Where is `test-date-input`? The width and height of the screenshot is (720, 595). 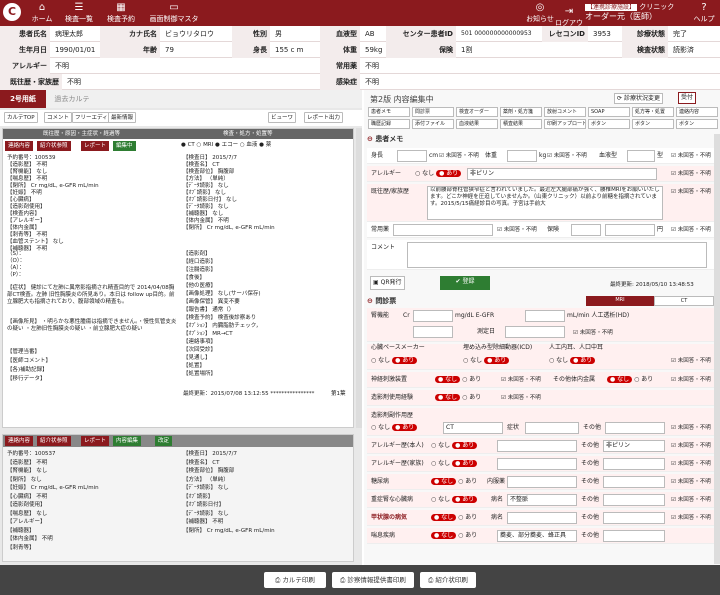
test-date-input is located at coordinates (535, 332).